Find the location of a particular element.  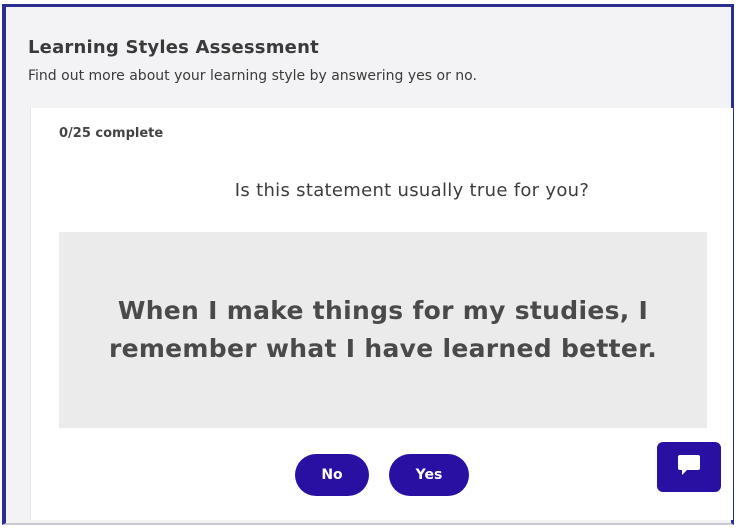

yes-button: Yes is located at coordinates (429, 475).